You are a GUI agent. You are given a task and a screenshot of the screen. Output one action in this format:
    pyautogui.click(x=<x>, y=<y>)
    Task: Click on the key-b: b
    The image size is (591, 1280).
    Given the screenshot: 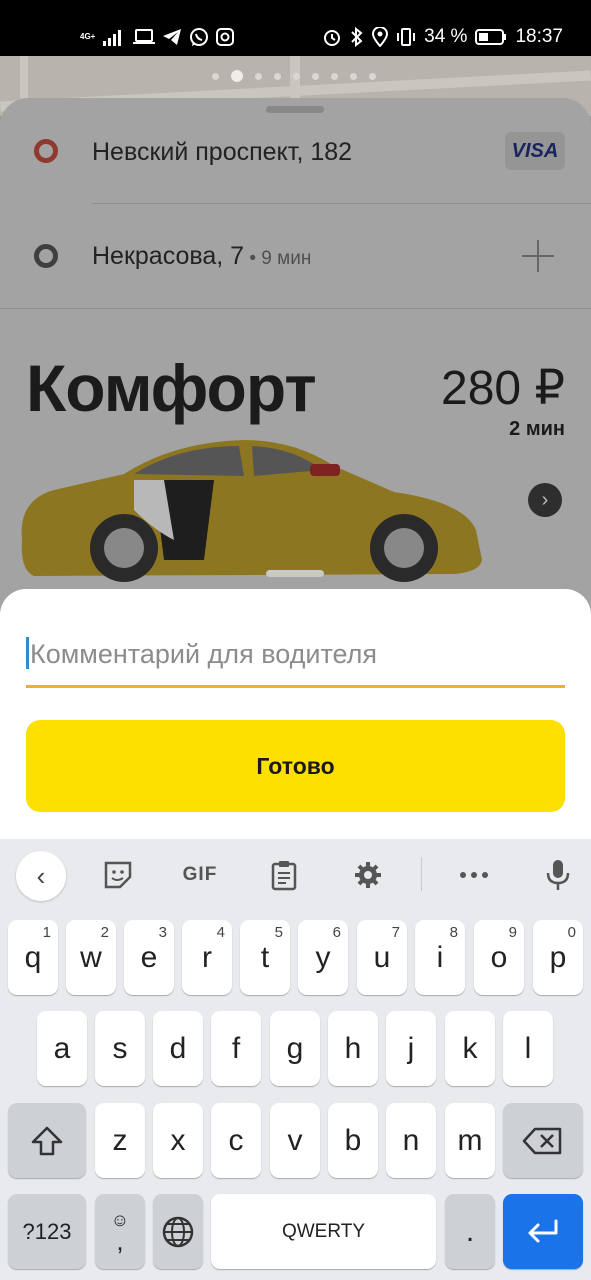 What is the action you would take?
    pyautogui.click(x=353, y=1140)
    